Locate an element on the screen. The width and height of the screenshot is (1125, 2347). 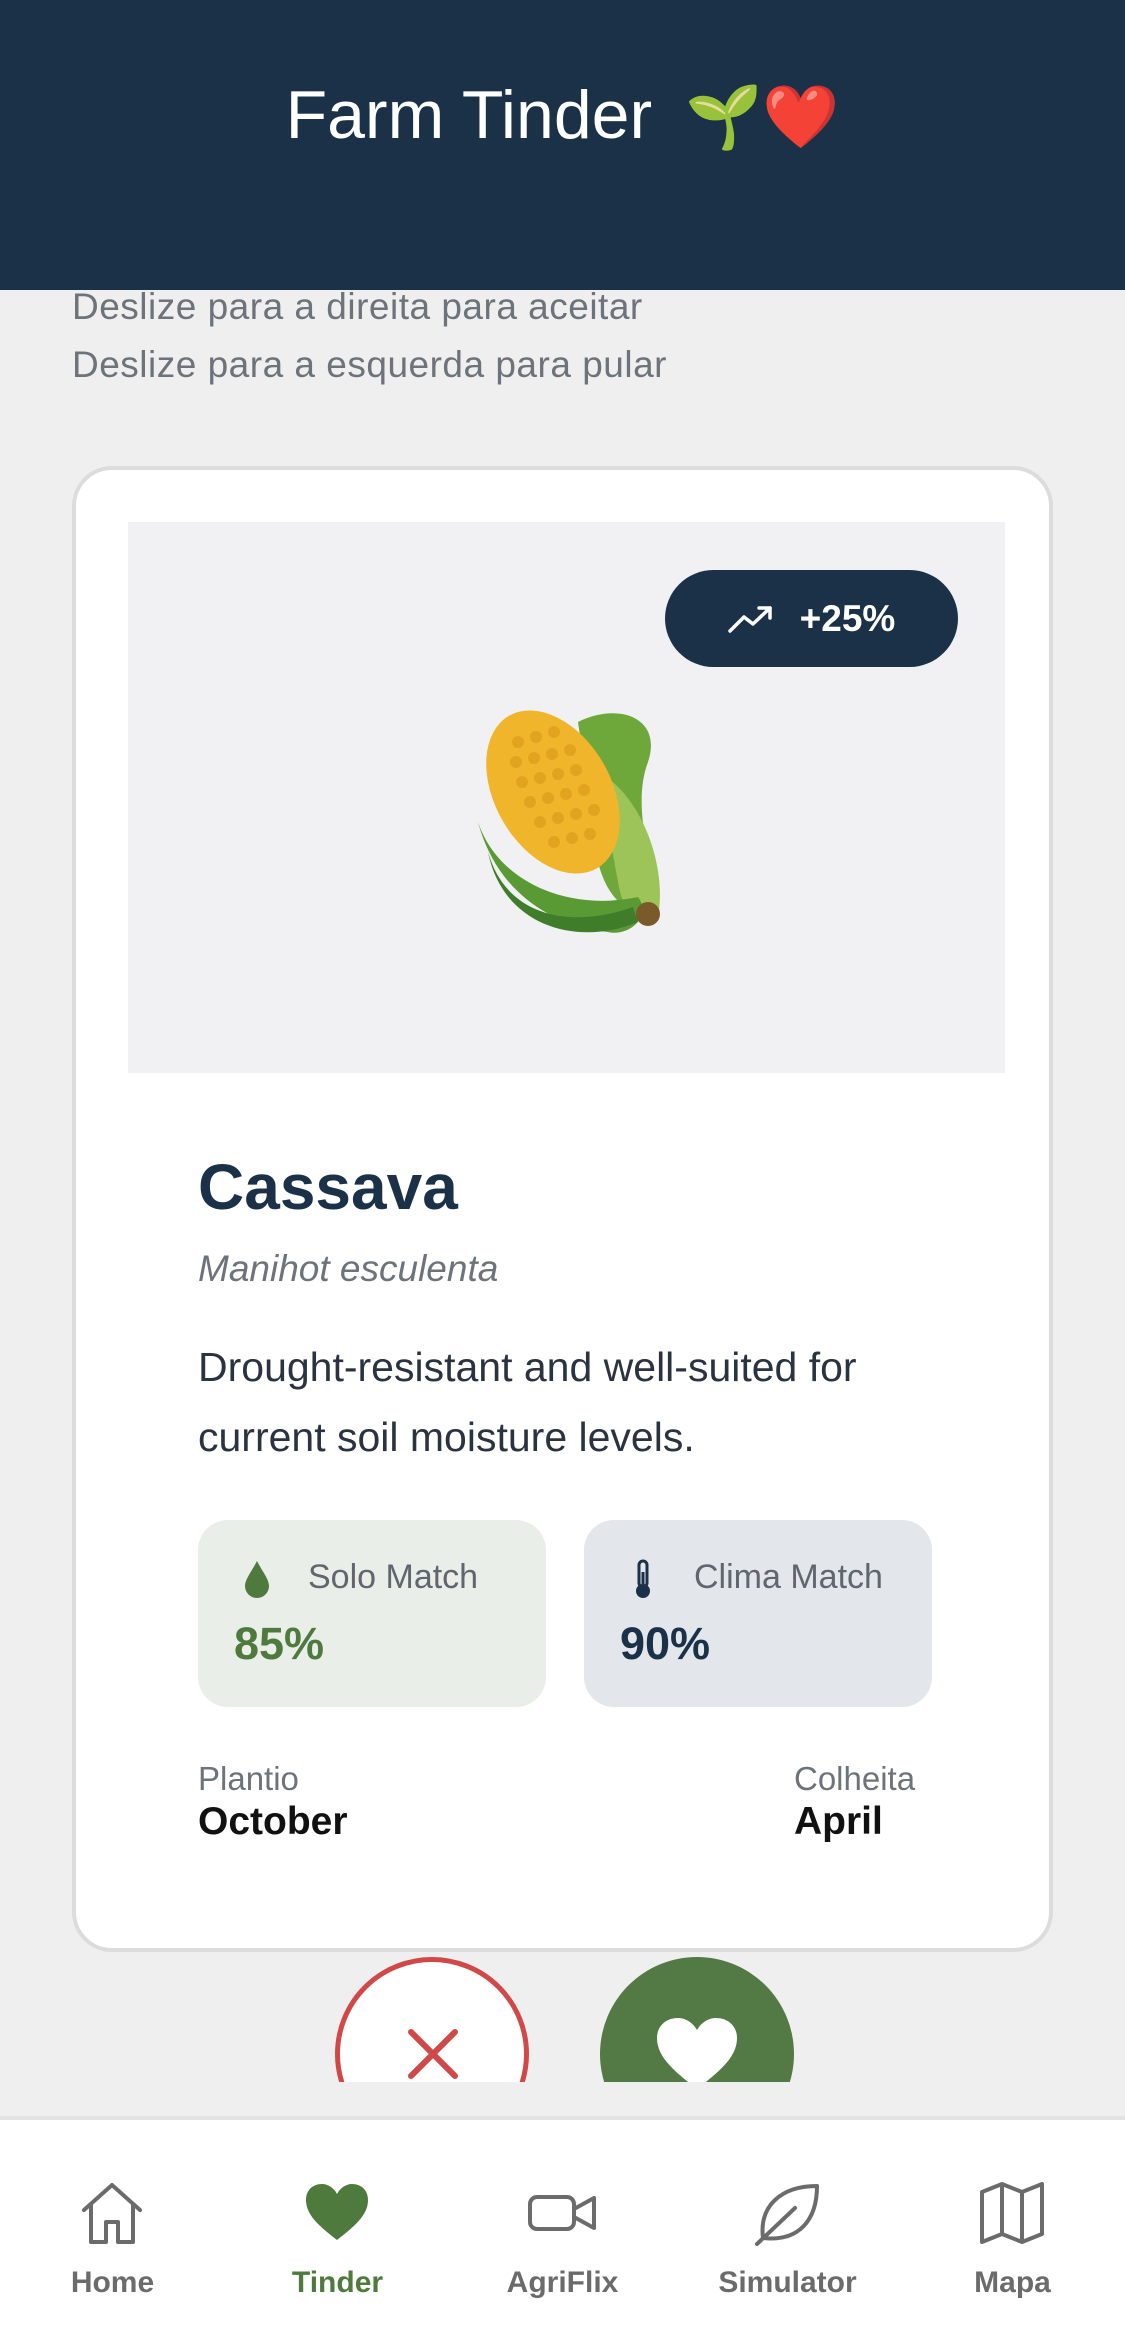
solo-match-box: Solo Match 85% is located at coordinates (372, 1613).